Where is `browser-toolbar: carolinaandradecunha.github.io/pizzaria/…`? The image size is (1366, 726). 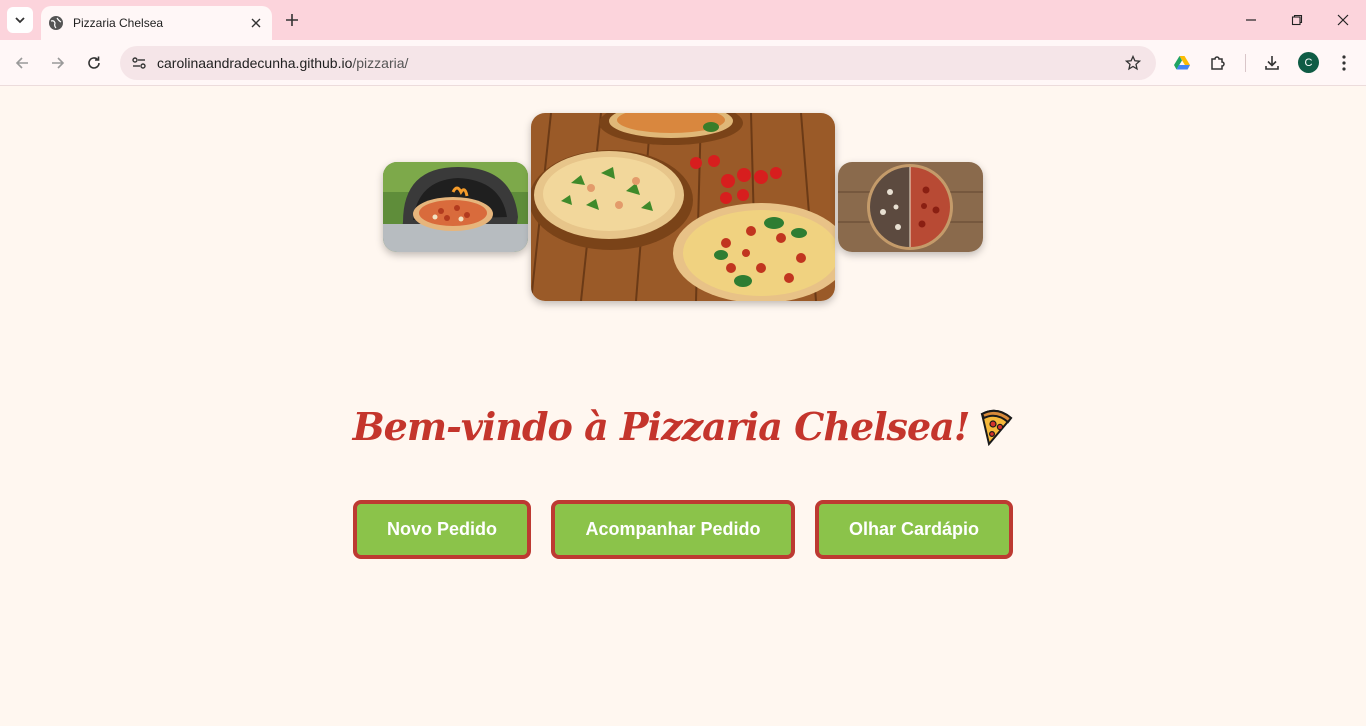 browser-toolbar: carolinaandradecunha.github.io/pizzaria/… is located at coordinates (683, 63).